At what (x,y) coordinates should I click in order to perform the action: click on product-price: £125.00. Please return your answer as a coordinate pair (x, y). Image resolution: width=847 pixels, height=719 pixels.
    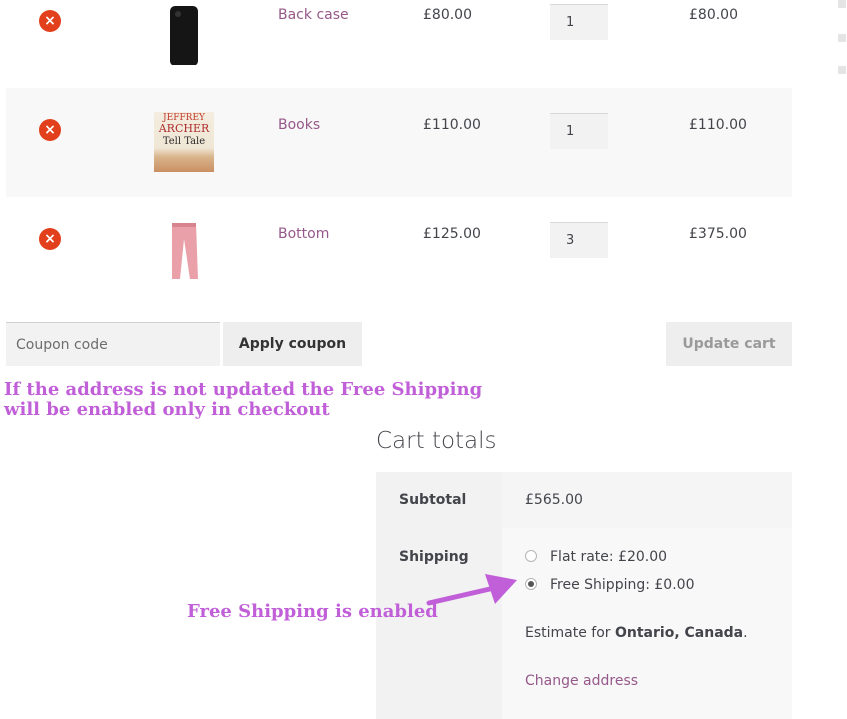
    Looking at the image, I should click on (452, 234).